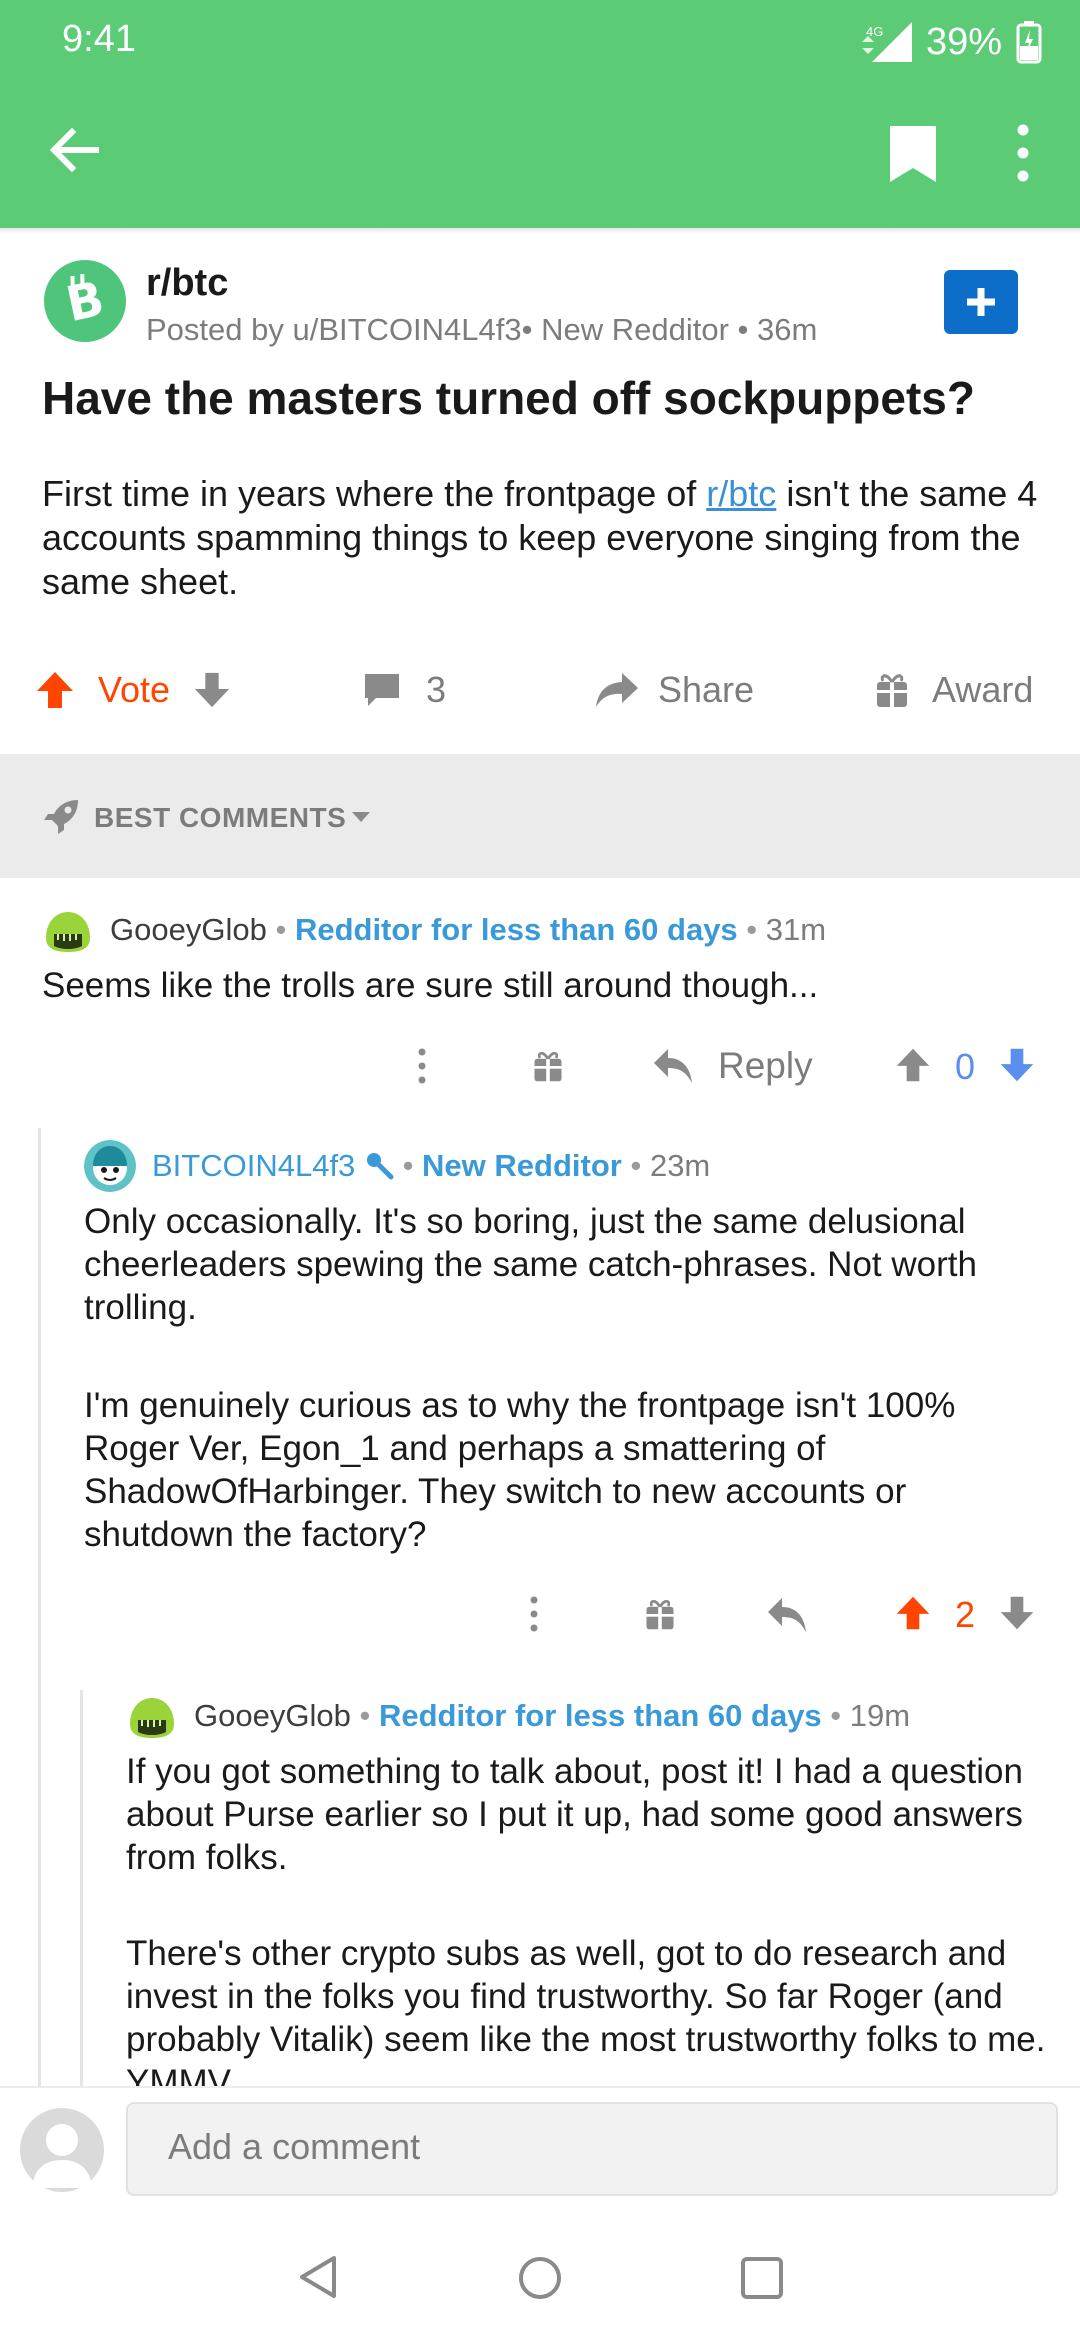  Describe the element at coordinates (762, 2278) in the screenshot. I see `nav-recents-icon` at that location.